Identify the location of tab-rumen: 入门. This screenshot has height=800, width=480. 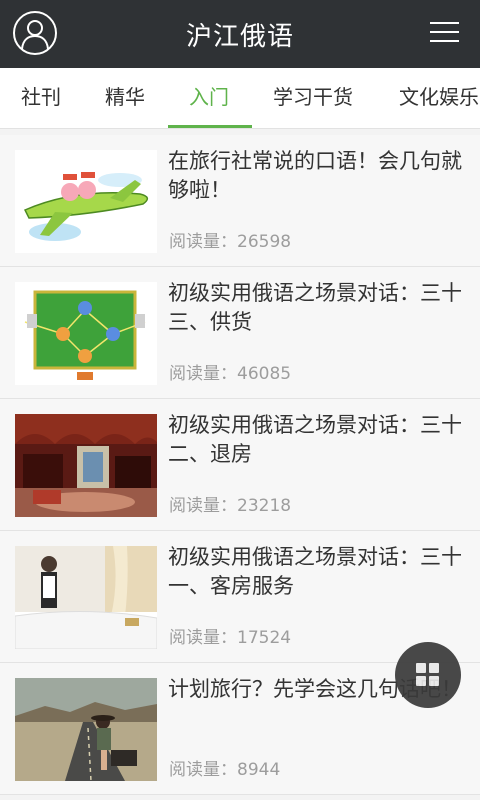
(209, 98).